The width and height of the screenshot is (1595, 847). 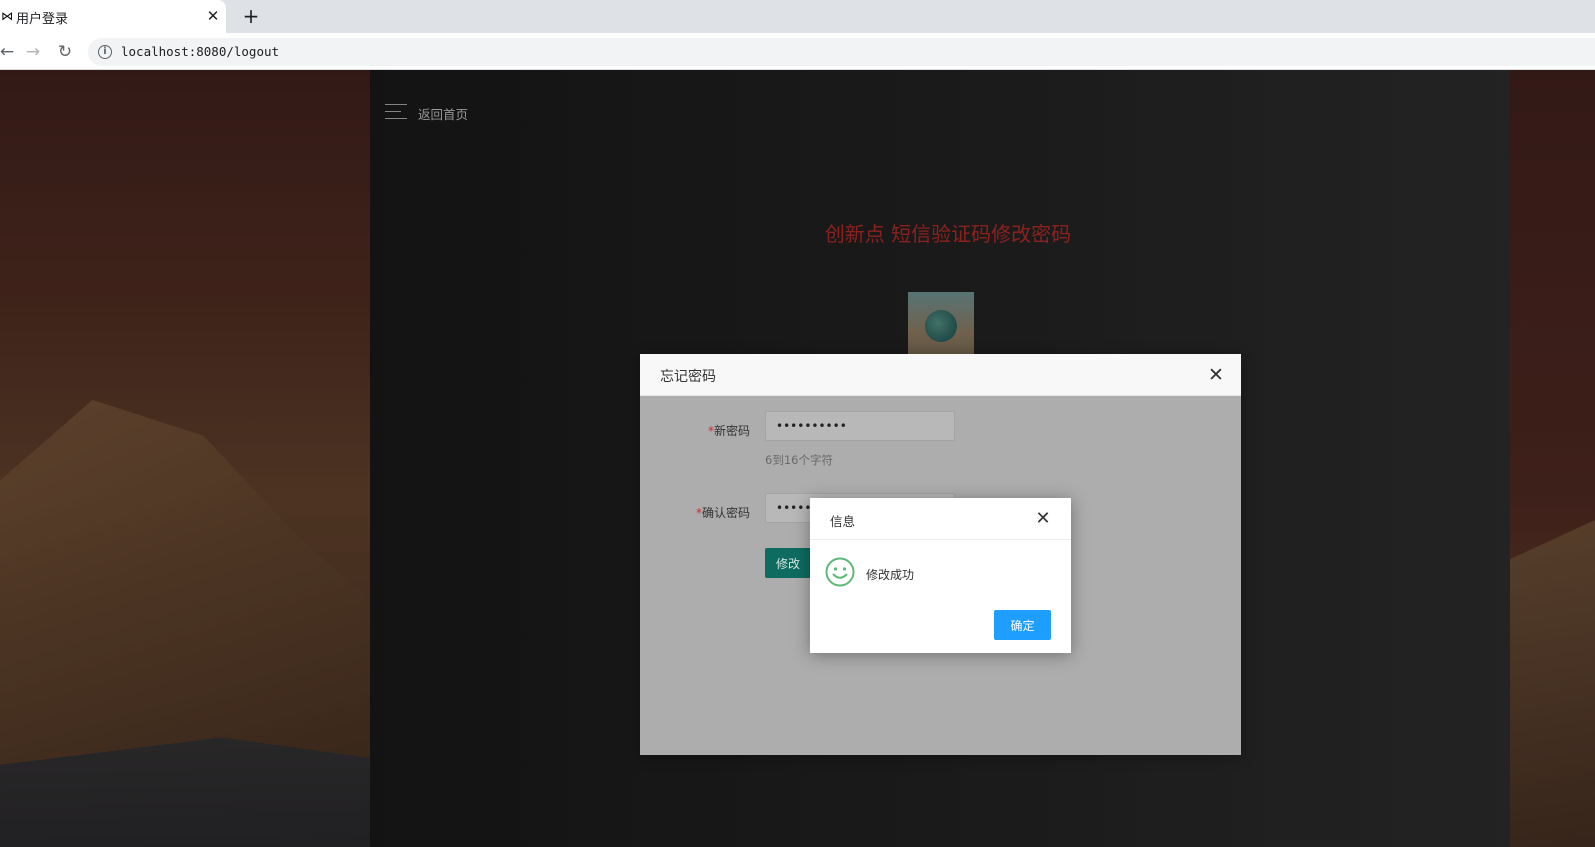 I want to click on info-alert: 信息 ✕ 修改成功 确定, so click(x=940, y=575).